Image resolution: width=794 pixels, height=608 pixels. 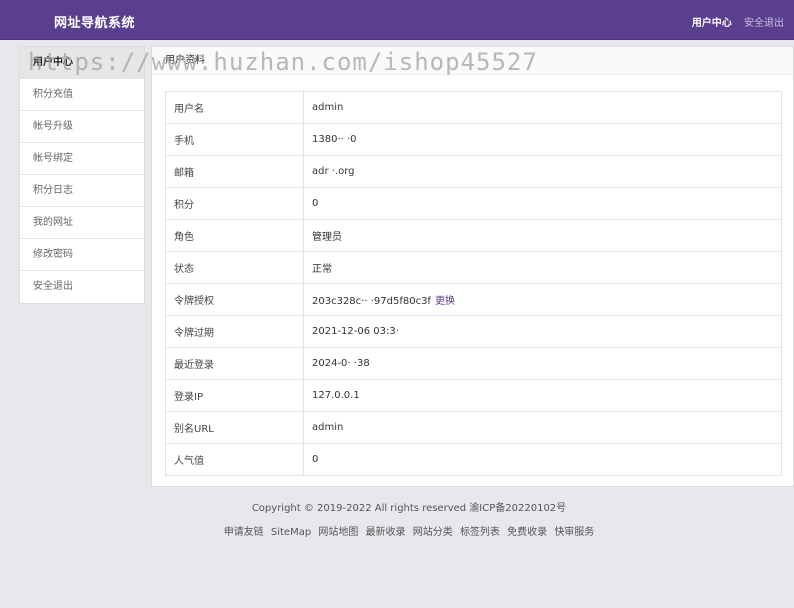 I want to click on nav-user-center: 用户中心, so click(x=712, y=23).